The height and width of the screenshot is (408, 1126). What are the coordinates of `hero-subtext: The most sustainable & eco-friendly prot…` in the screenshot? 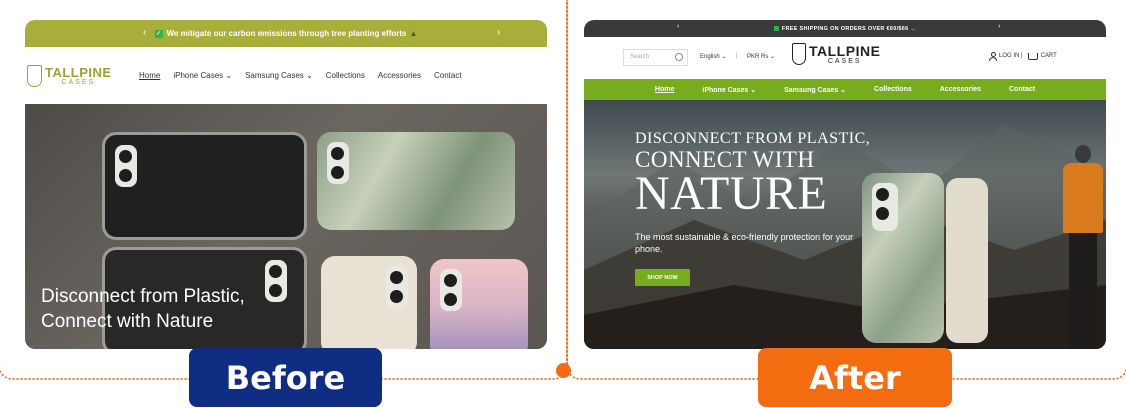 It's located at (744, 243).